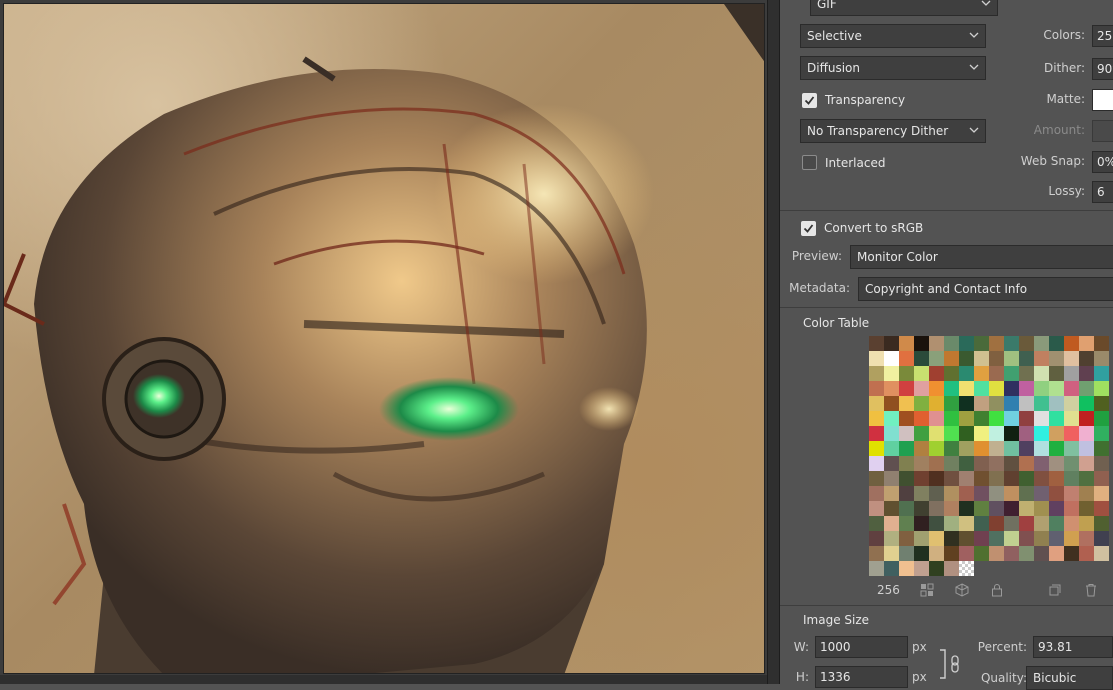  What do you see at coordinates (1073, 647) in the screenshot?
I see `percent-input: 93.81` at bounding box center [1073, 647].